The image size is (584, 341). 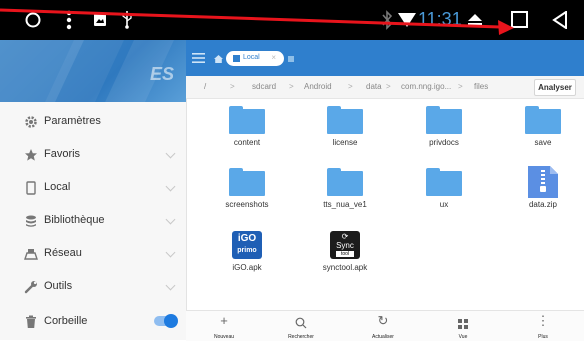 What do you see at coordinates (257, 21) in the screenshot?
I see `annotation-arrow` at bounding box center [257, 21].